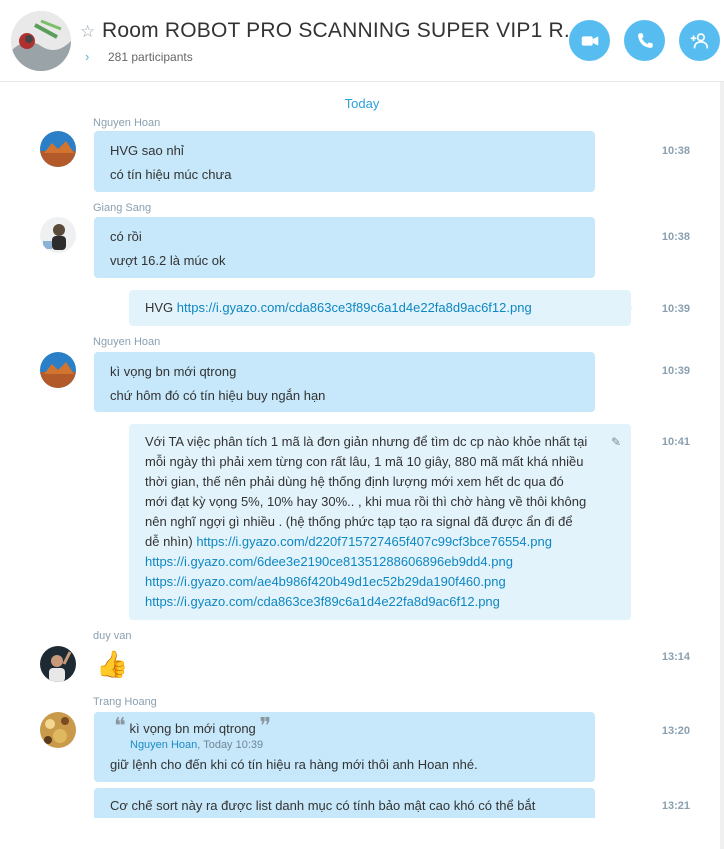  I want to click on message-line: kì vọng bn mới qtrong, so click(173, 371).